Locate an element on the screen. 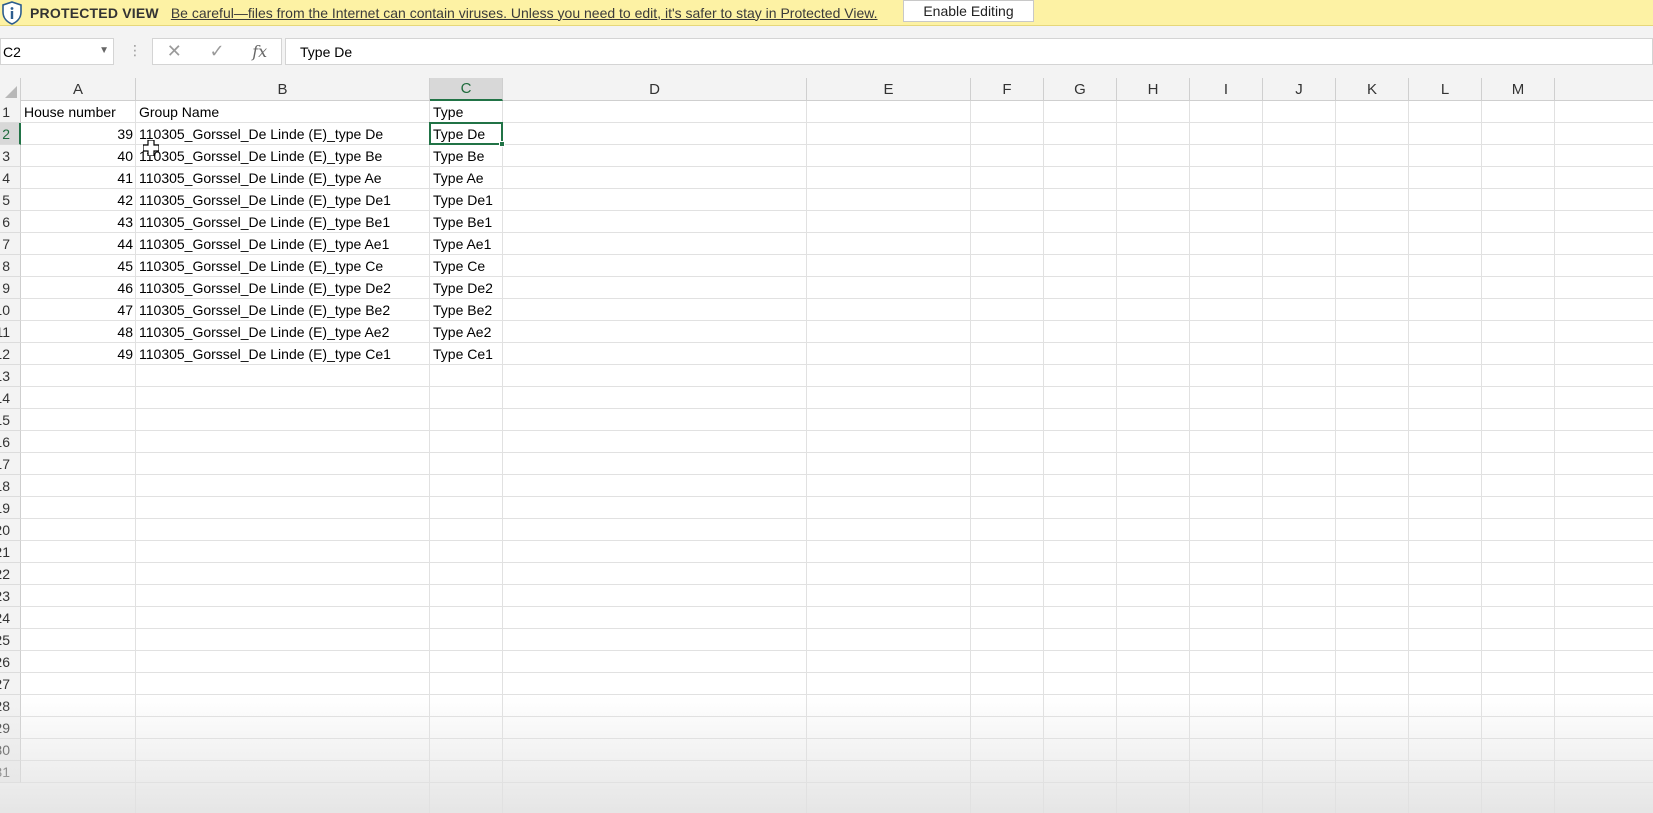  column-header-j: J is located at coordinates (1299, 89).